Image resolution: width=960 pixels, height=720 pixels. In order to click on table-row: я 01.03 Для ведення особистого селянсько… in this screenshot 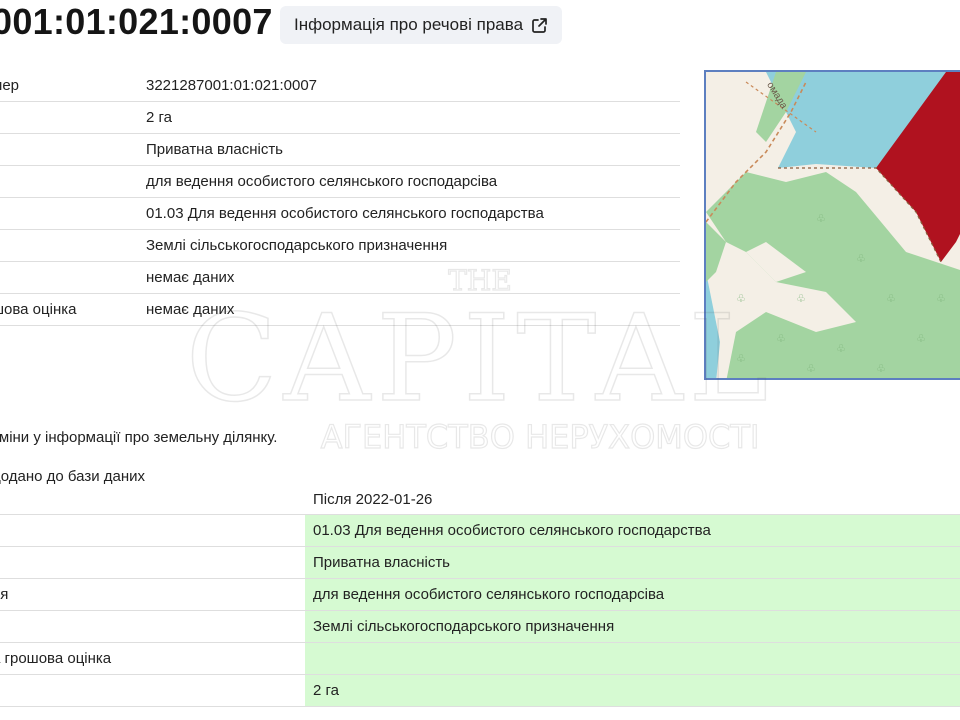, I will do `click(480, 531)`.